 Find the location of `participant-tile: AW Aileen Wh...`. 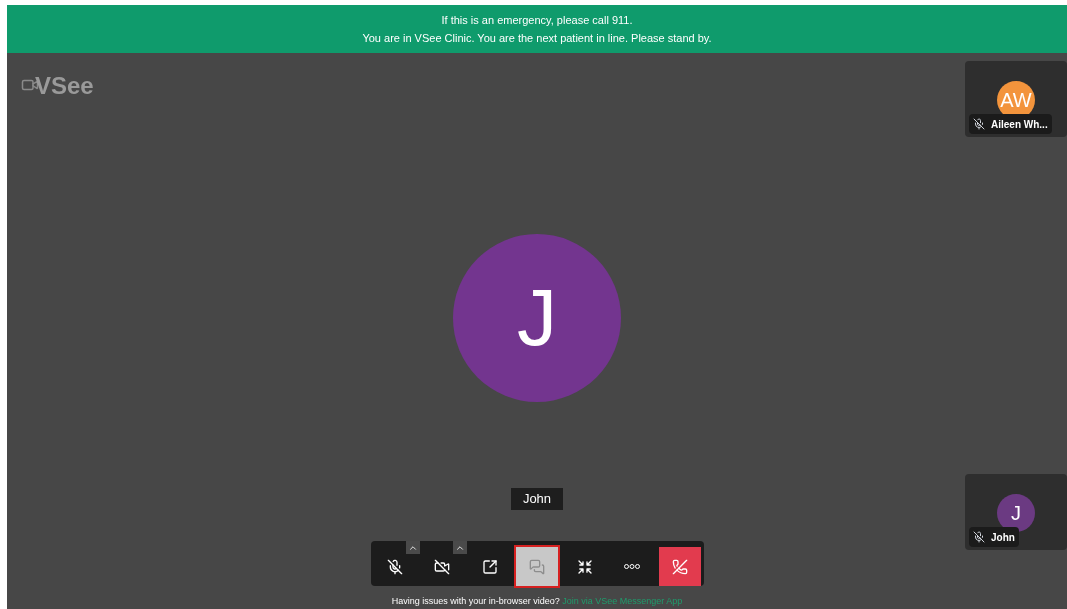

participant-tile: AW Aileen Wh... is located at coordinates (1016, 99).